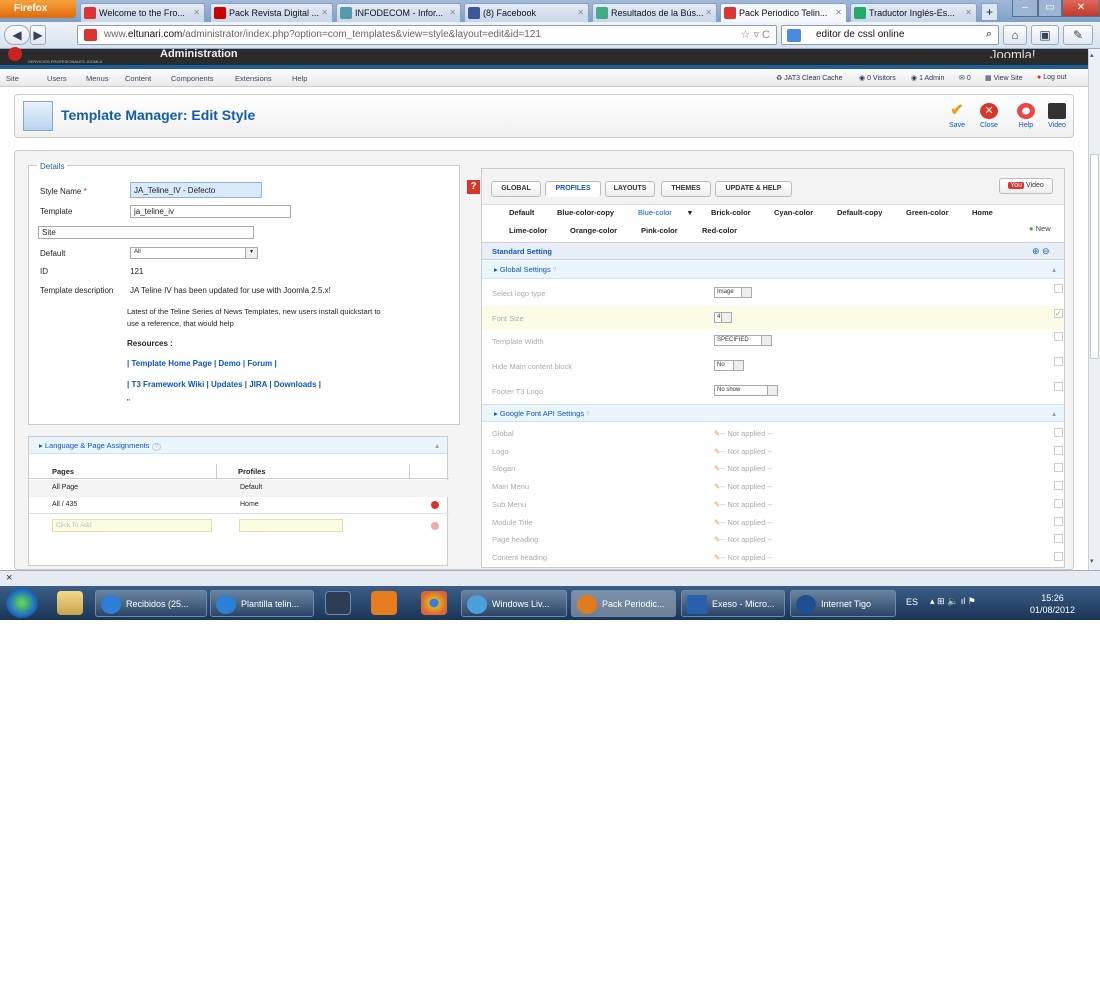 This screenshot has width=1100, height=997. What do you see at coordinates (731, 212) in the screenshot?
I see `profile-brick-color: Brick-color` at bounding box center [731, 212].